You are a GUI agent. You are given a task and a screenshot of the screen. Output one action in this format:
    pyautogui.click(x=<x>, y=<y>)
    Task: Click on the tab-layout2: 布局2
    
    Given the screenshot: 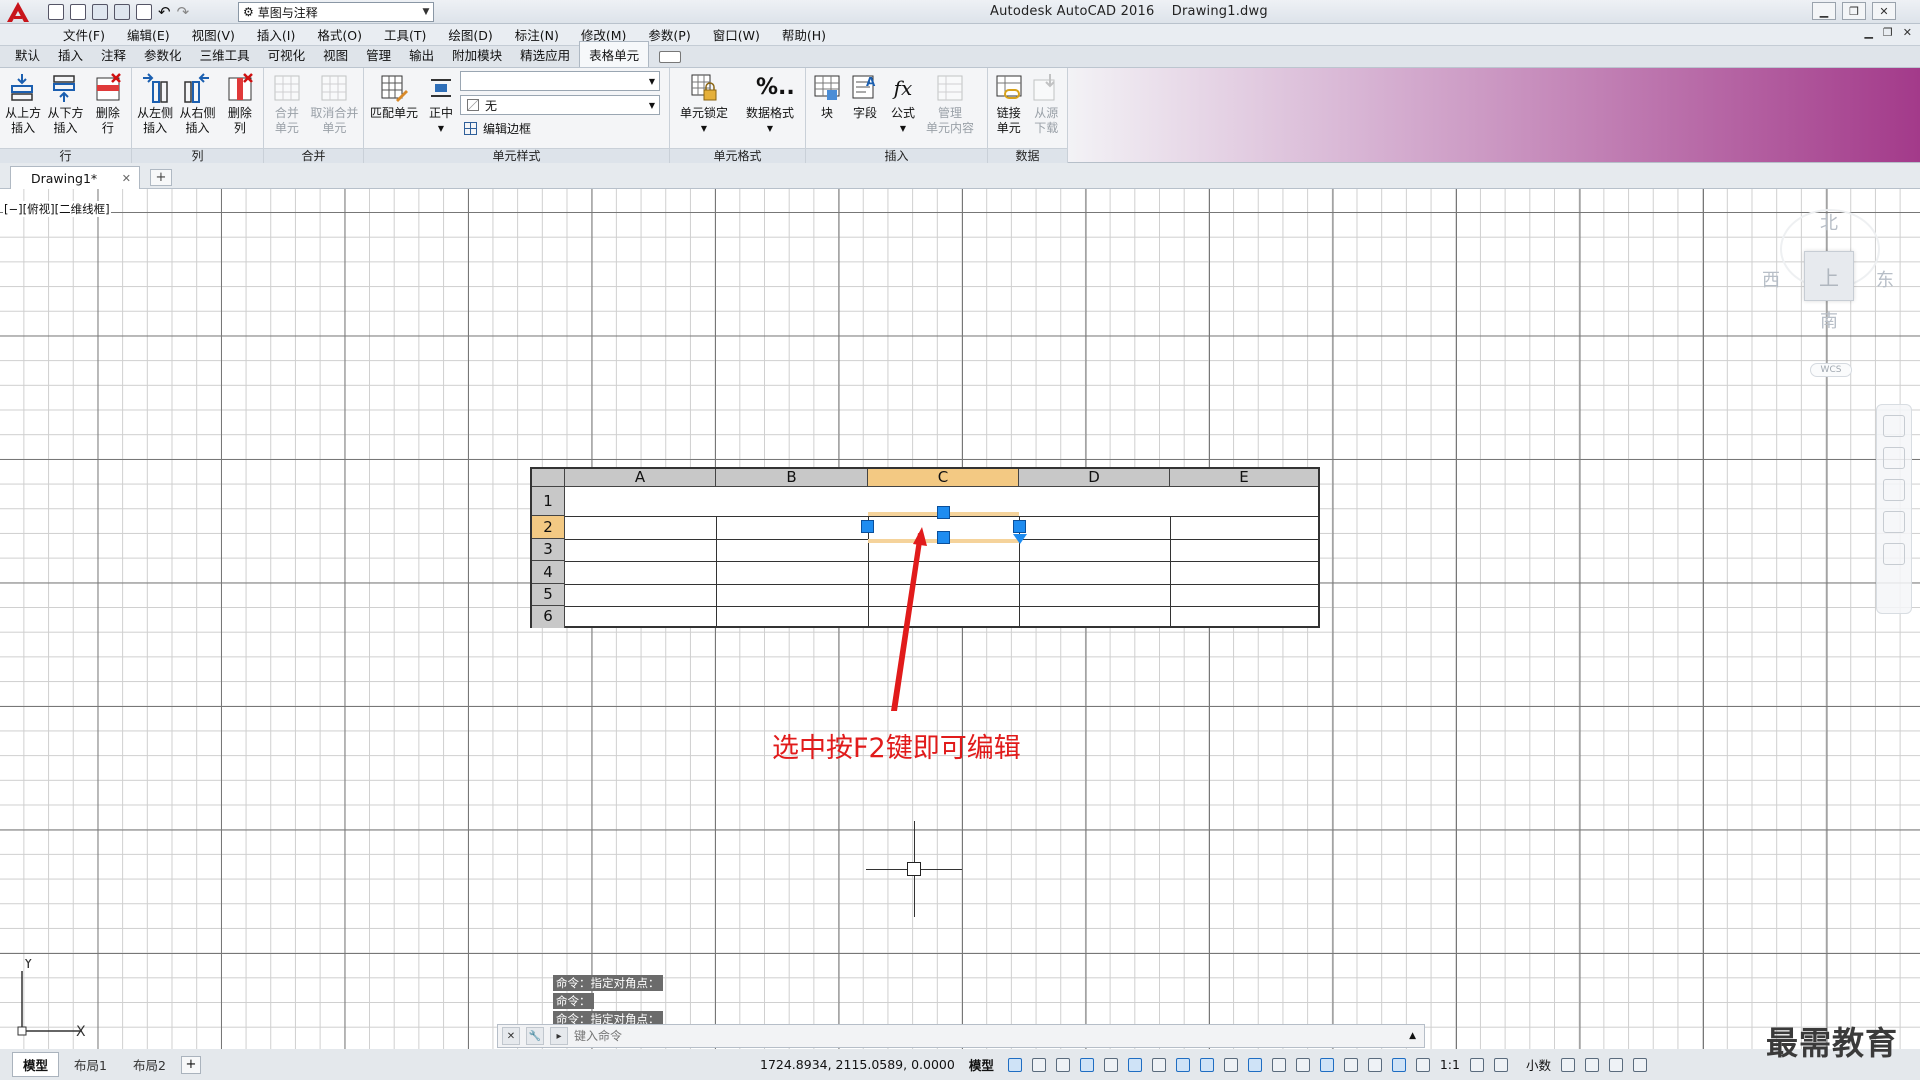 What is the action you would take?
    pyautogui.click(x=149, y=1064)
    